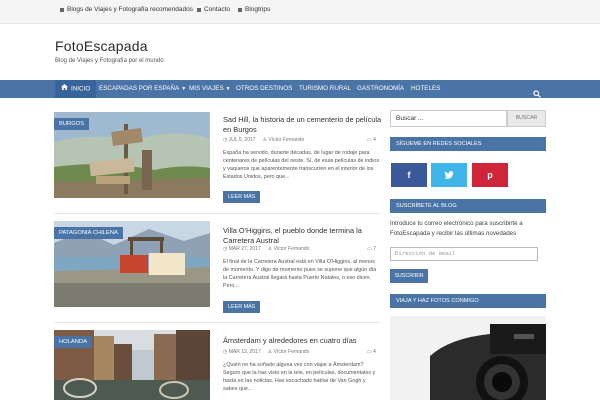  I want to click on camera-photo, so click(468, 358).